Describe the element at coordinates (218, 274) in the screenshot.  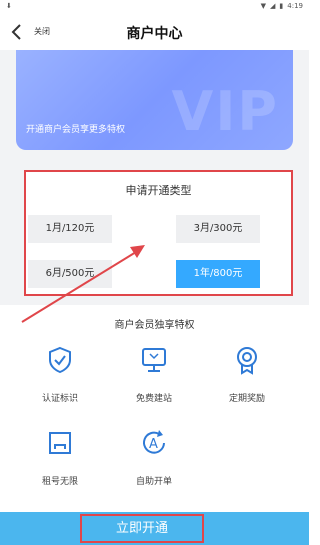
I see `plan-option-1-year: 1年/800元` at that location.